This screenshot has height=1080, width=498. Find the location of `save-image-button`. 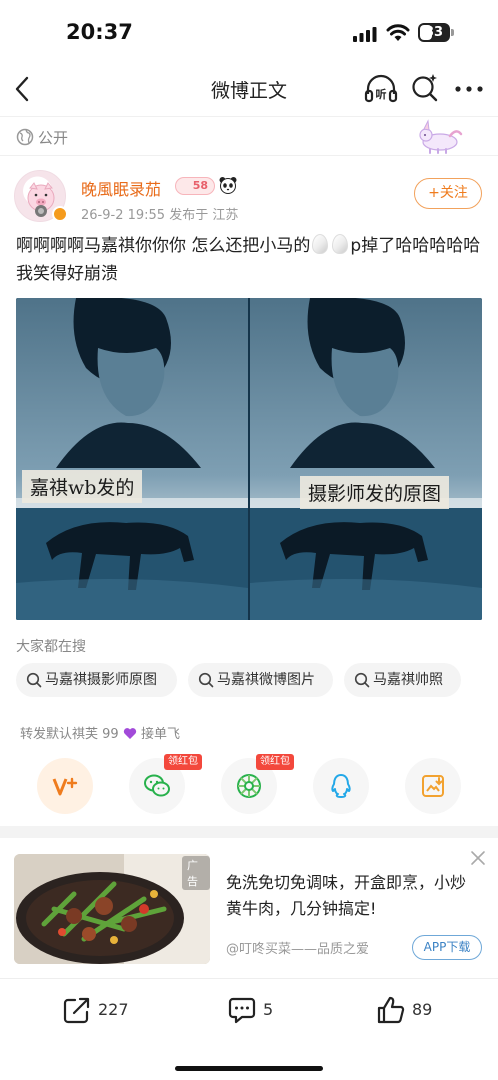

save-image-button is located at coordinates (433, 786).